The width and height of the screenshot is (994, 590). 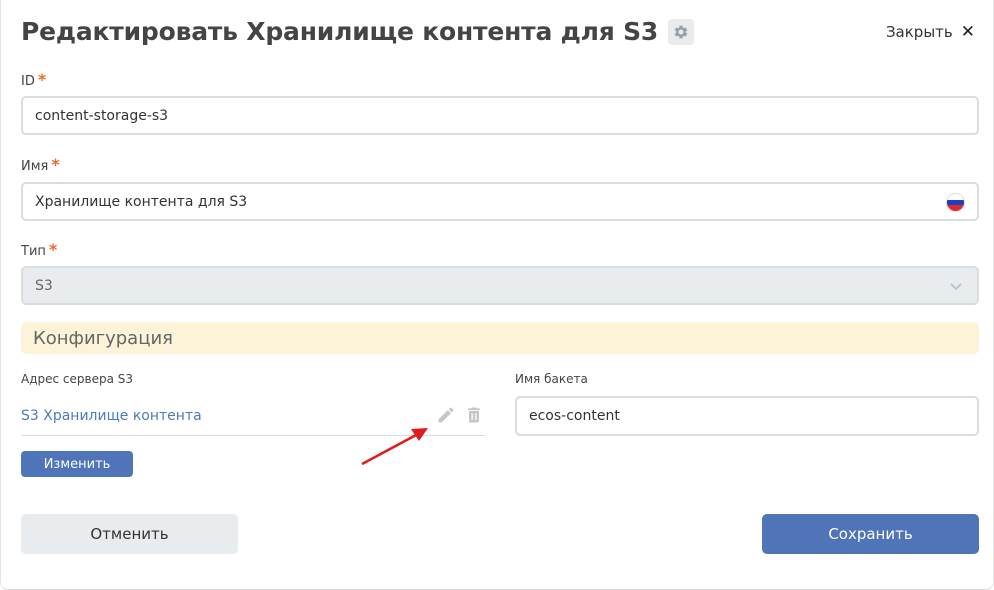 What do you see at coordinates (129, 534) in the screenshot?
I see `cancel-button: Отменить` at bounding box center [129, 534].